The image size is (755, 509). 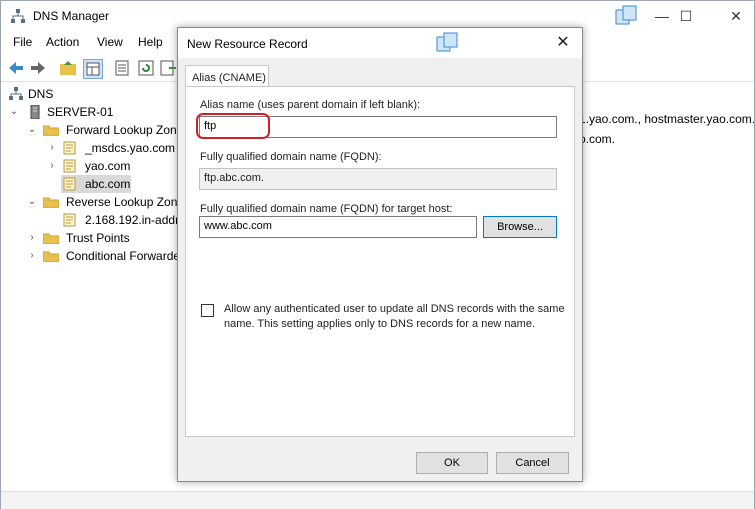 What do you see at coordinates (35, 112) in the screenshot?
I see `server-icon` at bounding box center [35, 112].